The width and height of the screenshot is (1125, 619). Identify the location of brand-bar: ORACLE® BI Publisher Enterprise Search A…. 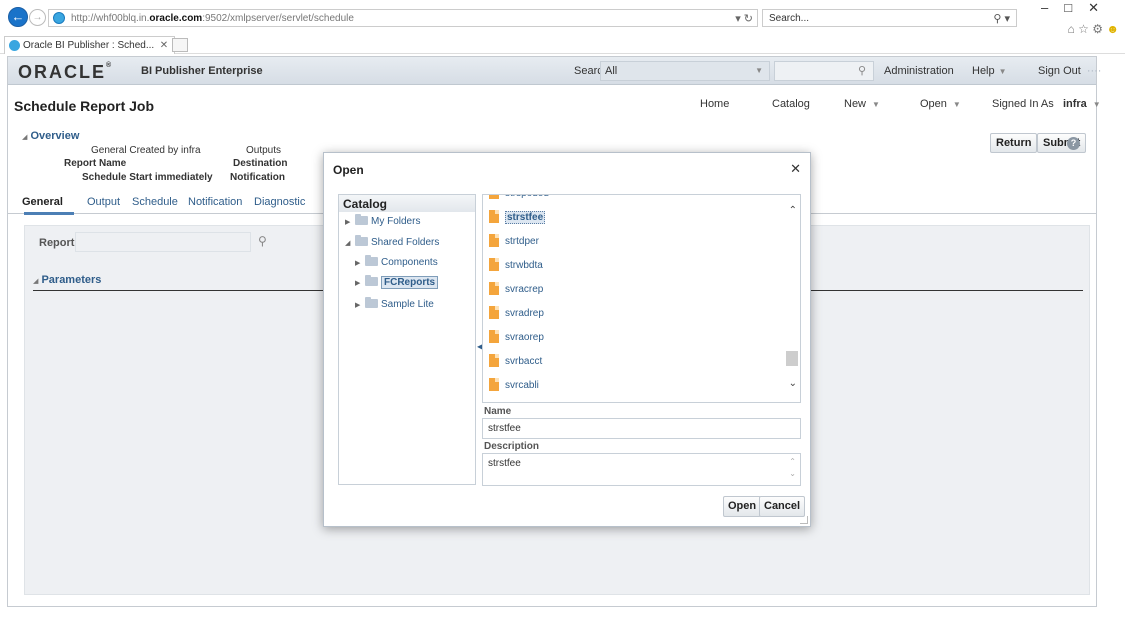
(554, 71).